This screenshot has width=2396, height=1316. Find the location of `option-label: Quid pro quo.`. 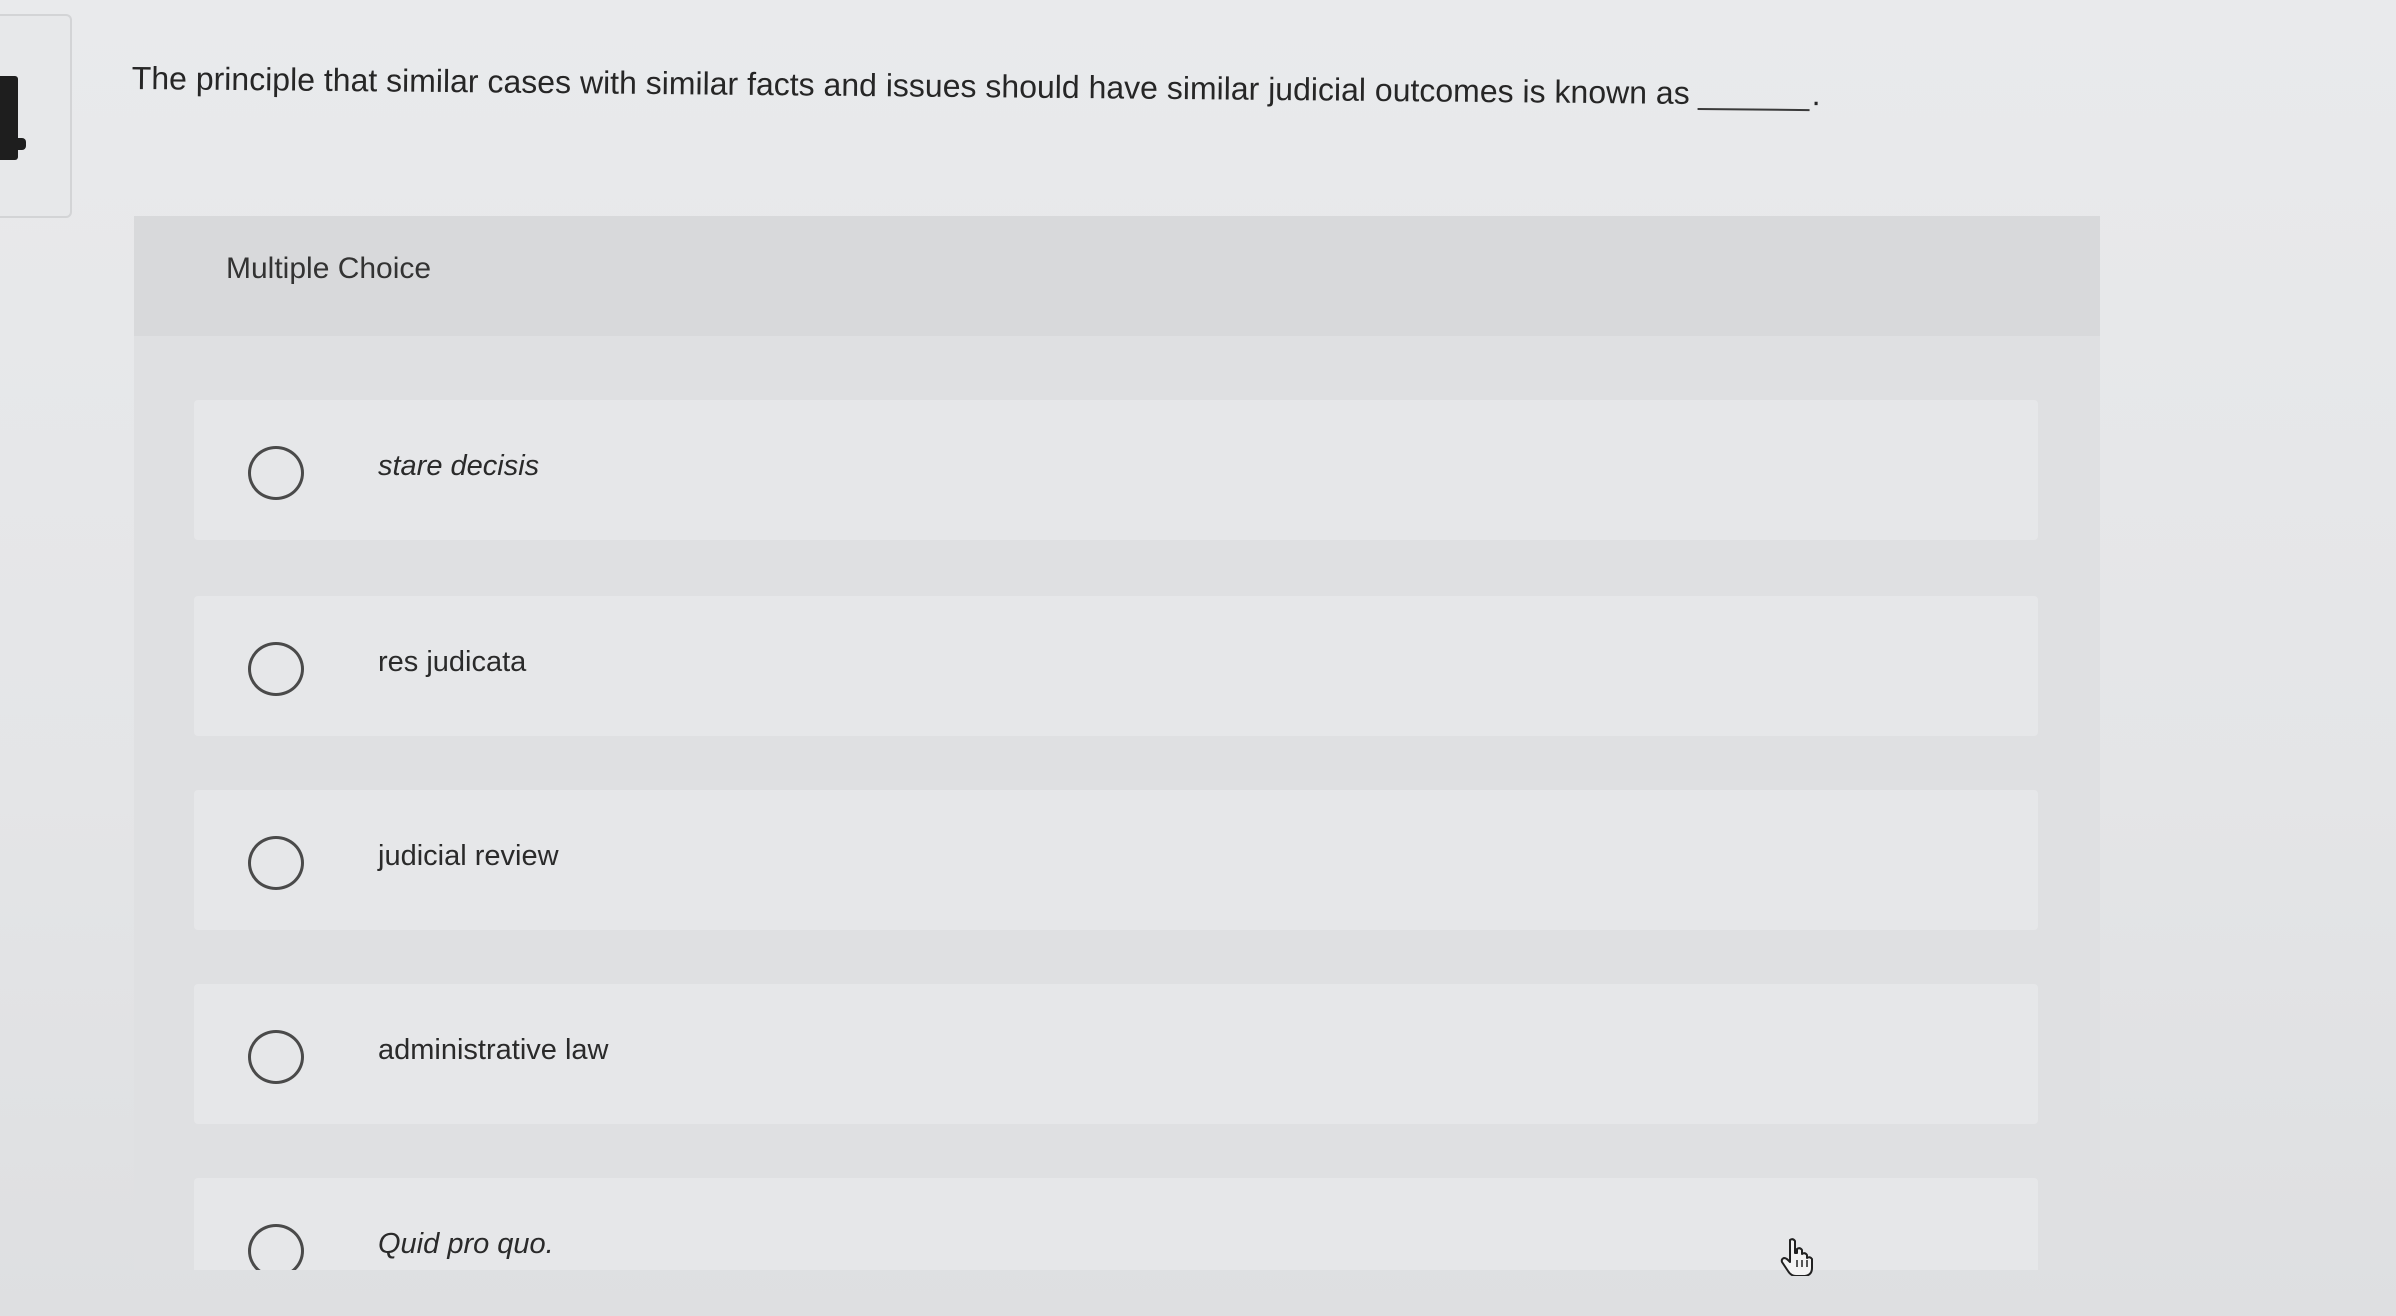

option-label: Quid pro quo. is located at coordinates (466, 1244).